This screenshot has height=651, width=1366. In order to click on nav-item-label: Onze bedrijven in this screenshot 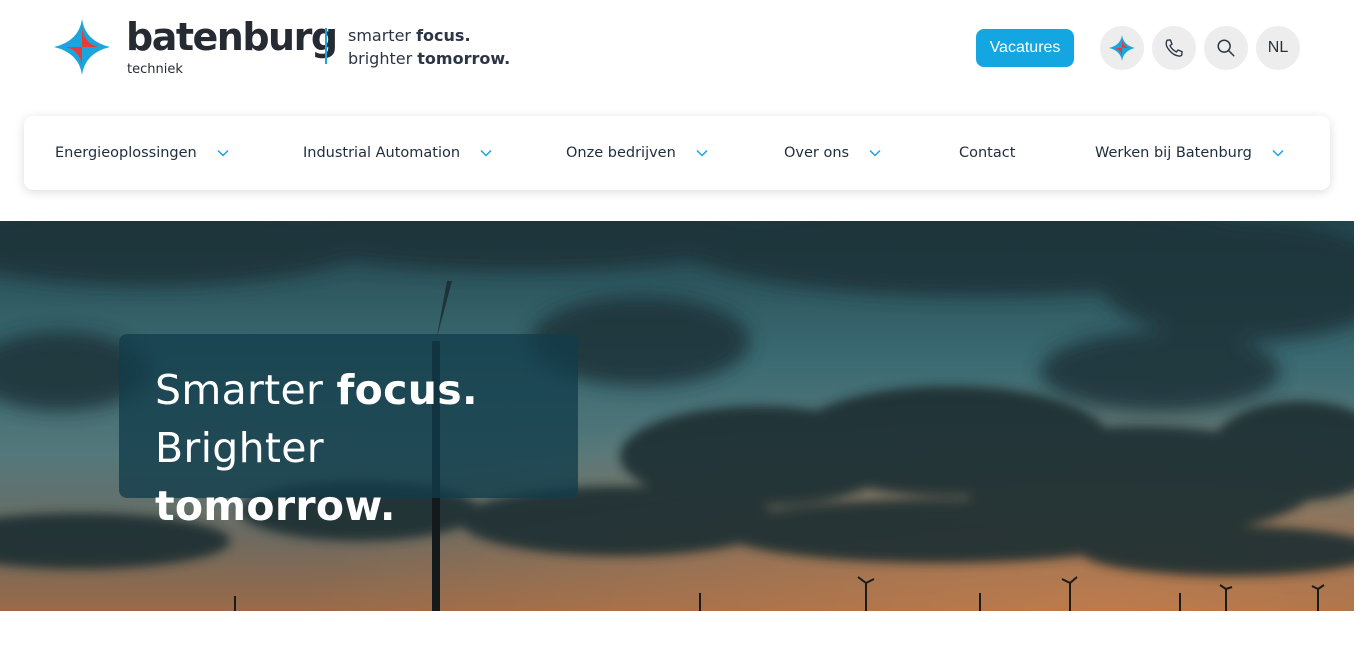, I will do `click(621, 153)`.